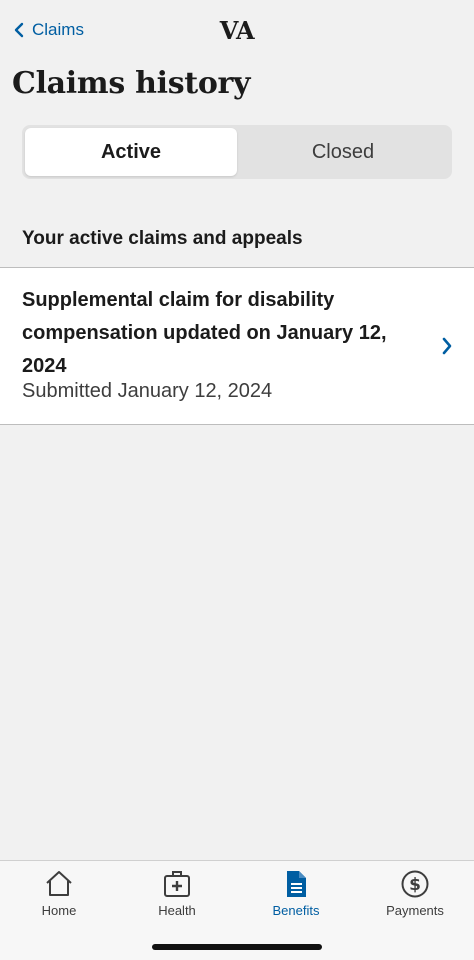  I want to click on page-title: Claims history, so click(131, 83).